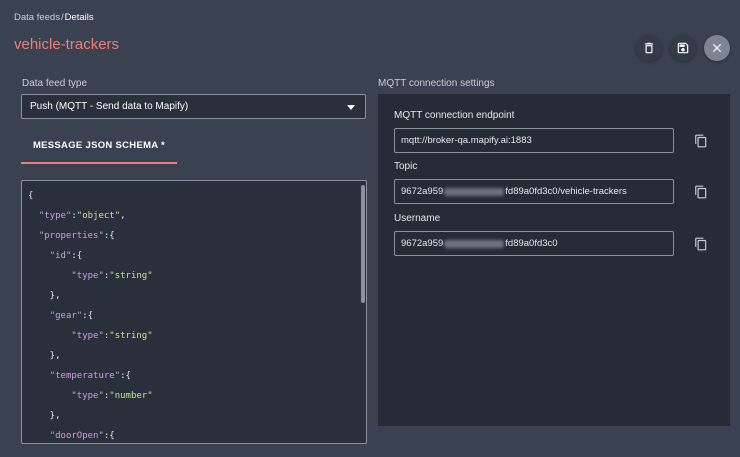  Describe the element at coordinates (90, 376) in the screenshot. I see `json-line: "temperature":{` at that location.